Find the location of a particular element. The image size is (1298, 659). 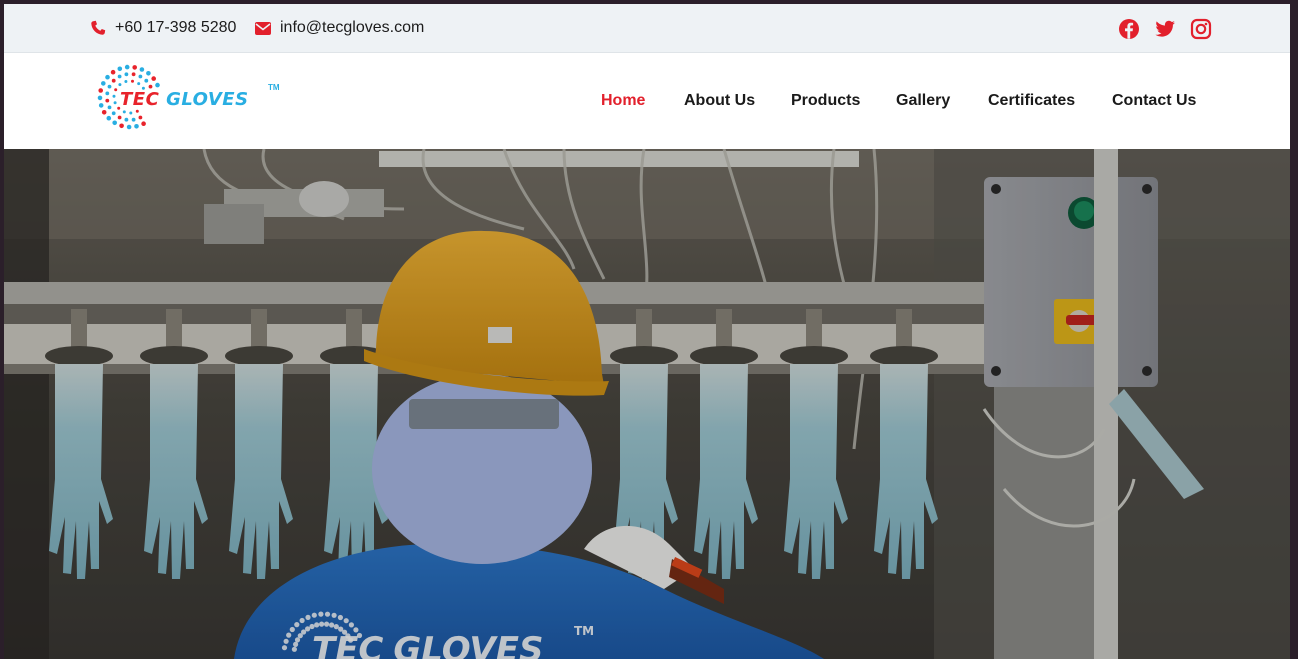

logo-gloves-text: GLOVES is located at coordinates (207, 99).